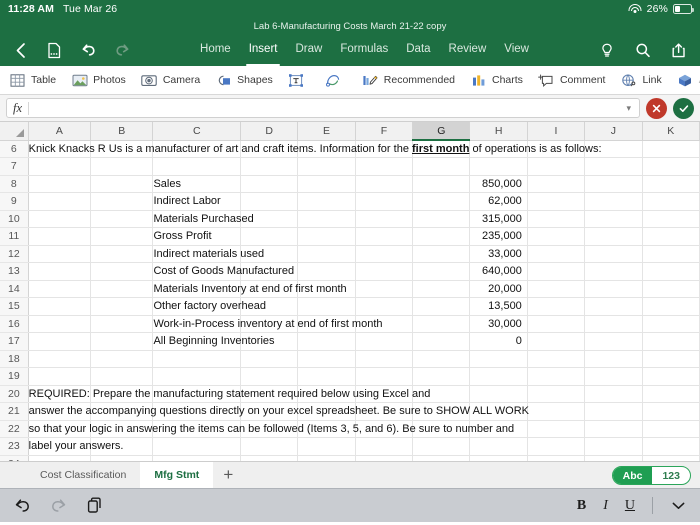 The image size is (700, 525). What do you see at coordinates (656, 108) in the screenshot?
I see `cancel-icon` at bounding box center [656, 108].